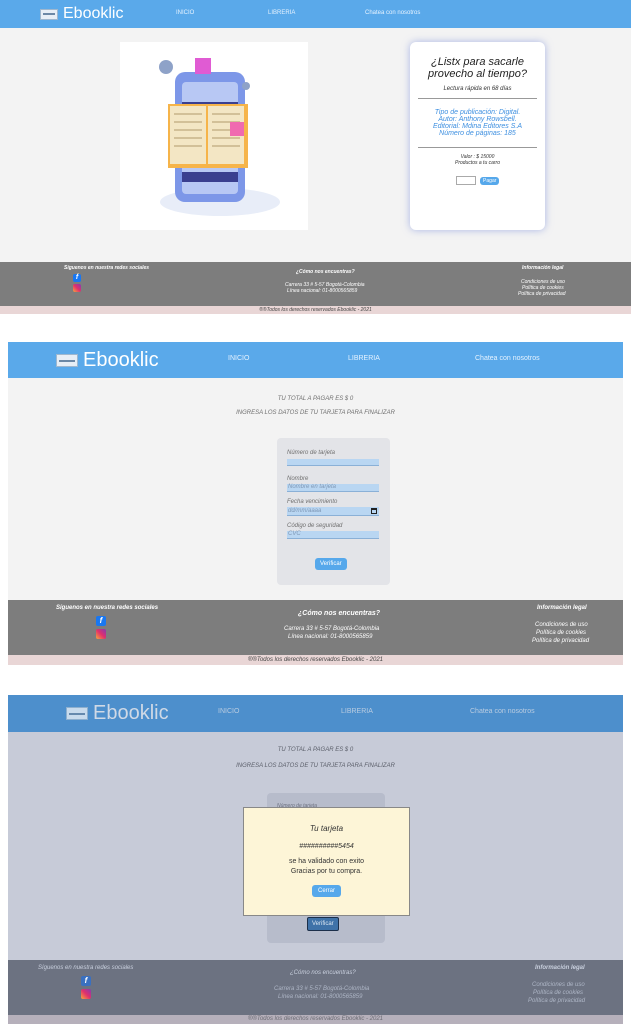 The height and width of the screenshot is (1024, 631). I want to click on name-input: Nombre en tarjeta, so click(333, 488).